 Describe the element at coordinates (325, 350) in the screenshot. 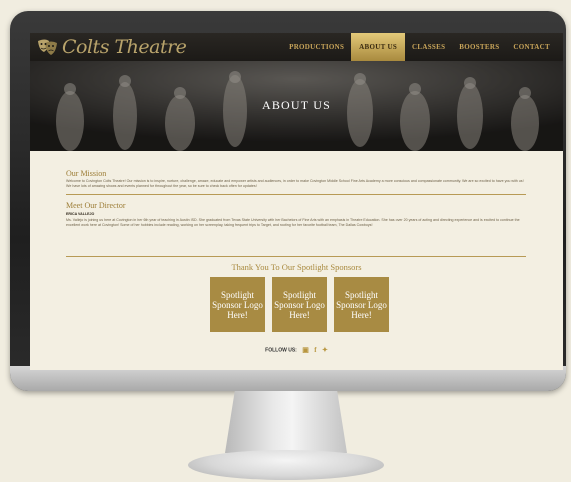

I see `twitter-icon: ✦` at that location.